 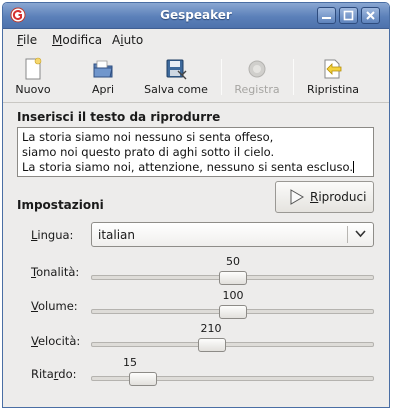 I want to click on volume-label: Volume:, so click(x=54, y=306).